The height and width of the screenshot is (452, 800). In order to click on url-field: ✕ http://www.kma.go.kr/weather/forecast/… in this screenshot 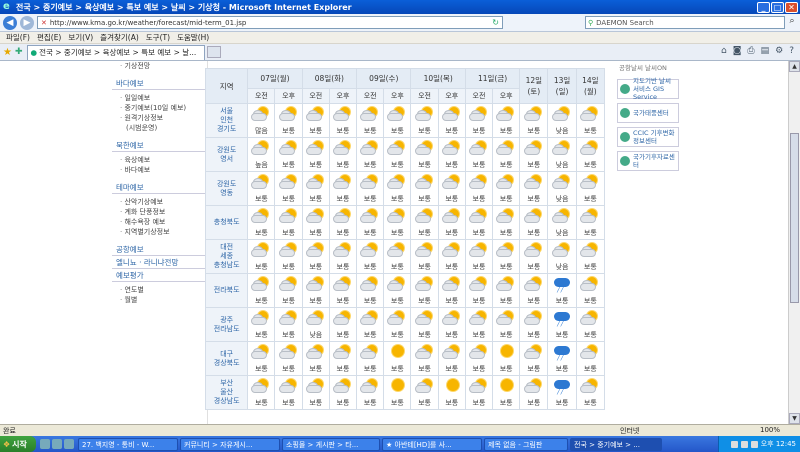, I will do `click(270, 22)`.